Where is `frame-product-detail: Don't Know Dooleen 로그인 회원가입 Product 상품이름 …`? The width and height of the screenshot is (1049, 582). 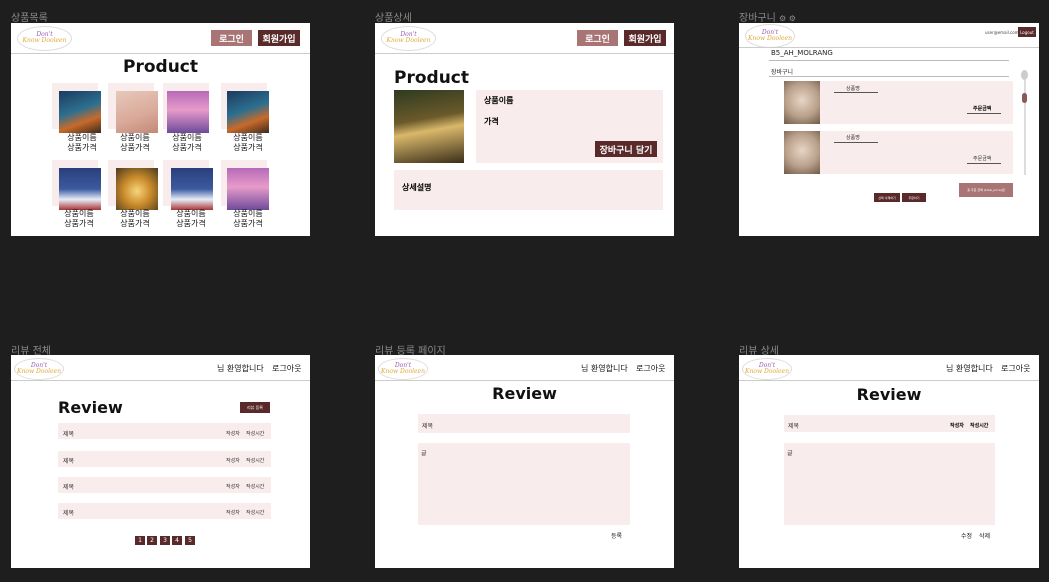 frame-product-detail: Don't Know Dooleen 로그인 회원가입 Product 상품이름 … is located at coordinates (524, 129).